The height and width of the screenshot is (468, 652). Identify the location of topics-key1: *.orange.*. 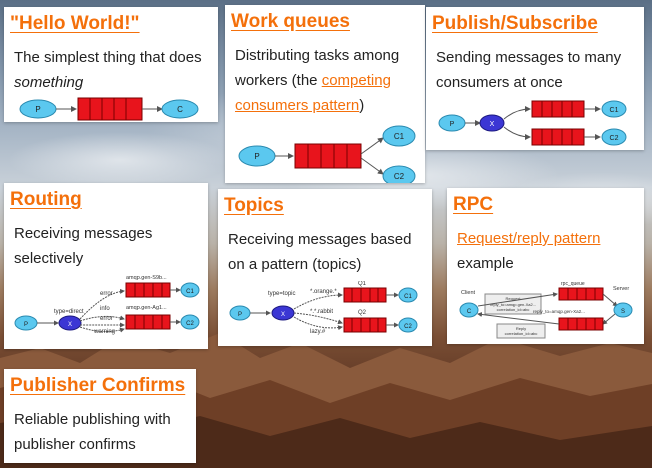
(323, 292).